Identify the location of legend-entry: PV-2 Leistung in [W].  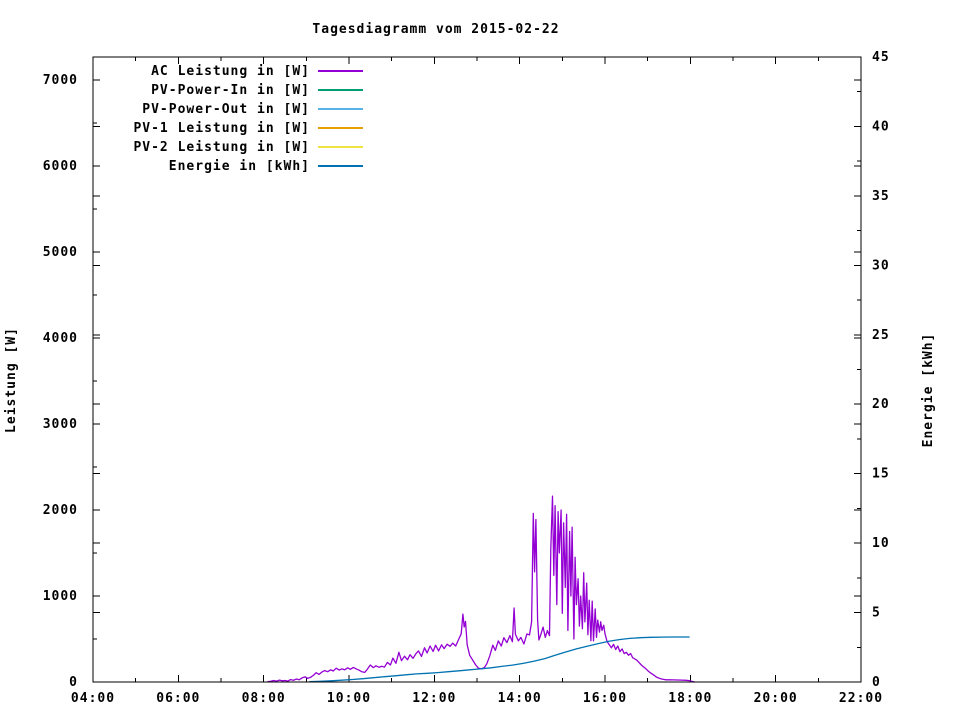
(248, 147).